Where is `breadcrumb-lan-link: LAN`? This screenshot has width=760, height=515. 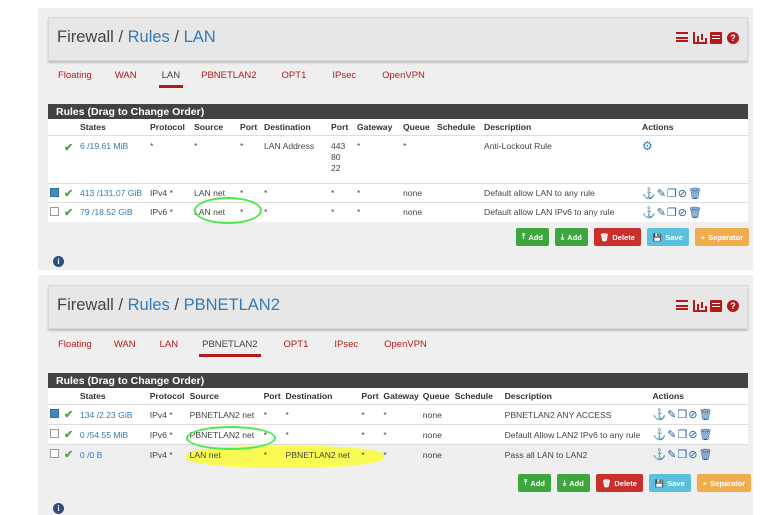
breadcrumb-lan-link: LAN is located at coordinates (200, 37).